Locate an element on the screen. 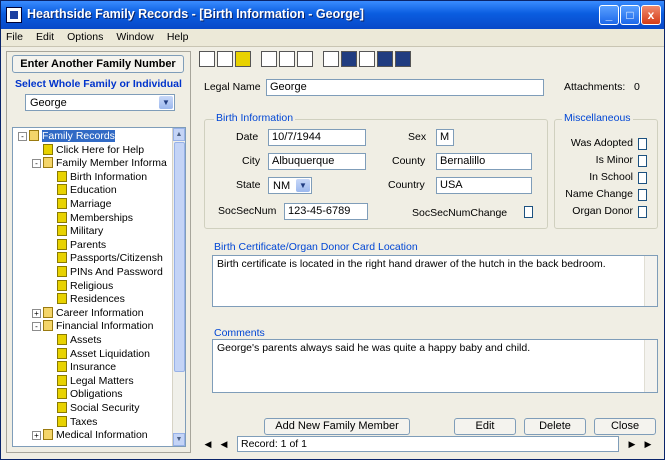 This screenshot has width=665, height=460. first-record-icon: ◀ is located at coordinates (208, 444).